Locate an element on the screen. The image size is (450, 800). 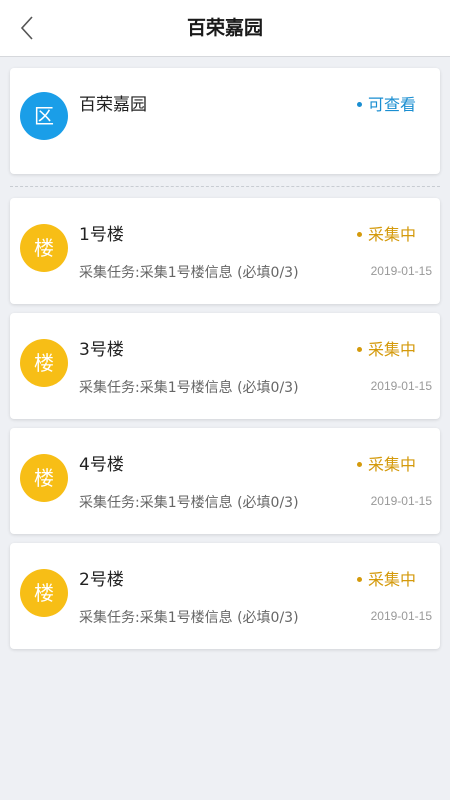
back-button is located at coordinates (29, 28).